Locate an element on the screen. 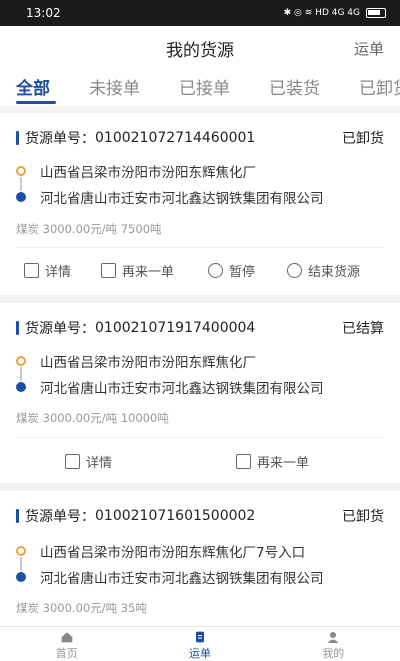 The height and width of the screenshot is (661, 400). tab-all: 全部 is located at coordinates (33, 86).